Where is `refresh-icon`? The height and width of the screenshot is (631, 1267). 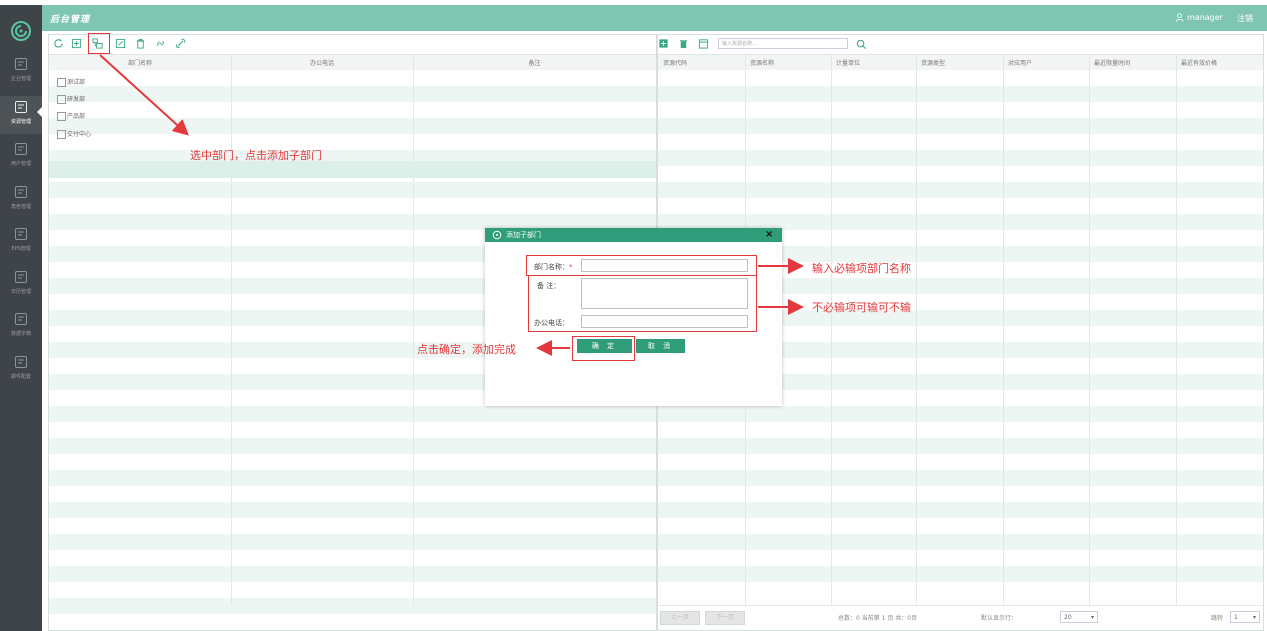 refresh-icon is located at coordinates (58, 43).